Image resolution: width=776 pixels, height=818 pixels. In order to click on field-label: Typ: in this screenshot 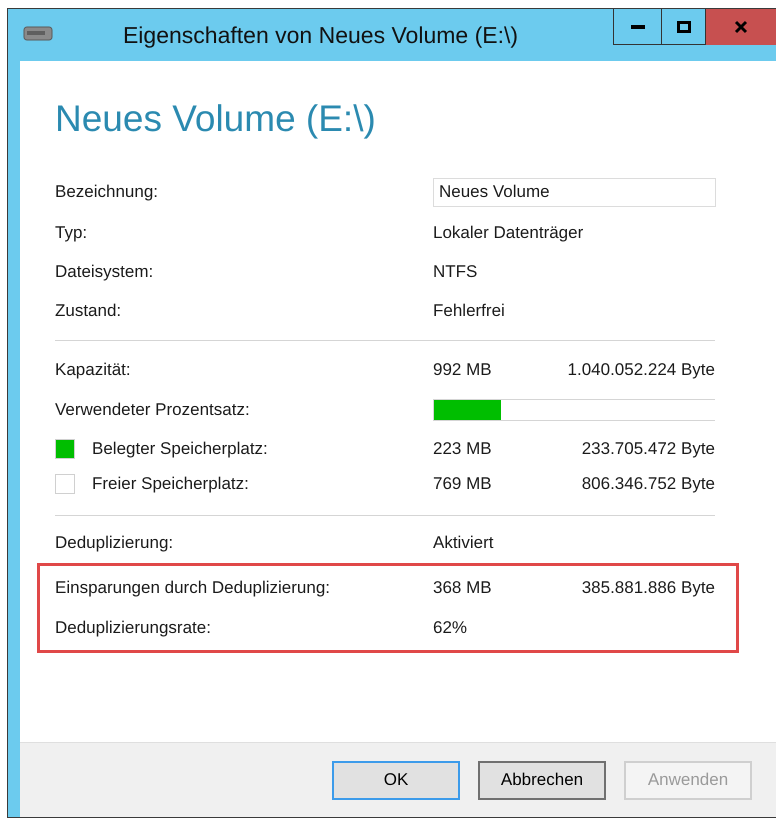, I will do `click(71, 233)`.